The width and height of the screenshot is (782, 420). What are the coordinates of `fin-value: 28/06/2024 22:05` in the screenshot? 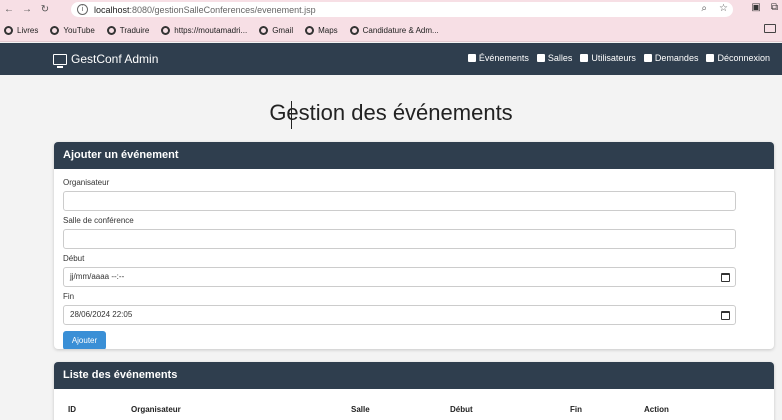 It's located at (101, 314).